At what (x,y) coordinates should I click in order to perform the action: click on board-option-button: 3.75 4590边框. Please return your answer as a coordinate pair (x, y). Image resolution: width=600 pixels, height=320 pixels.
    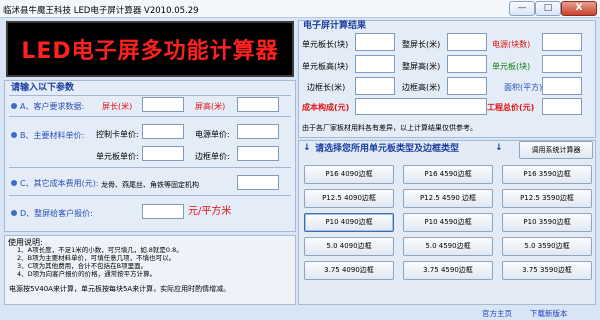
    Looking at the image, I should click on (448, 270).